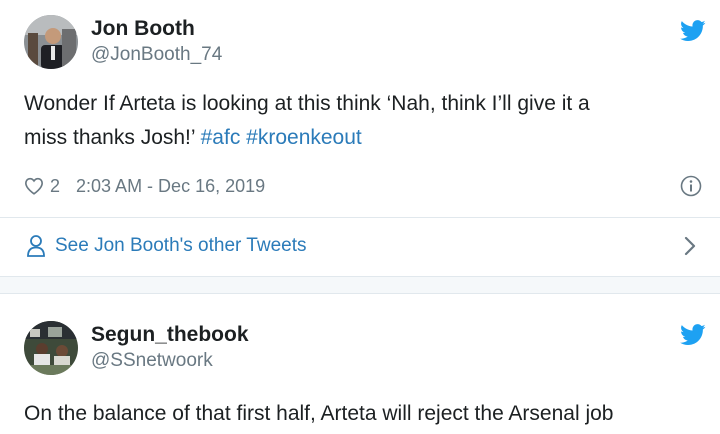 The image size is (720, 434). I want to click on hashtag-link: #kroenkeout, so click(304, 137).